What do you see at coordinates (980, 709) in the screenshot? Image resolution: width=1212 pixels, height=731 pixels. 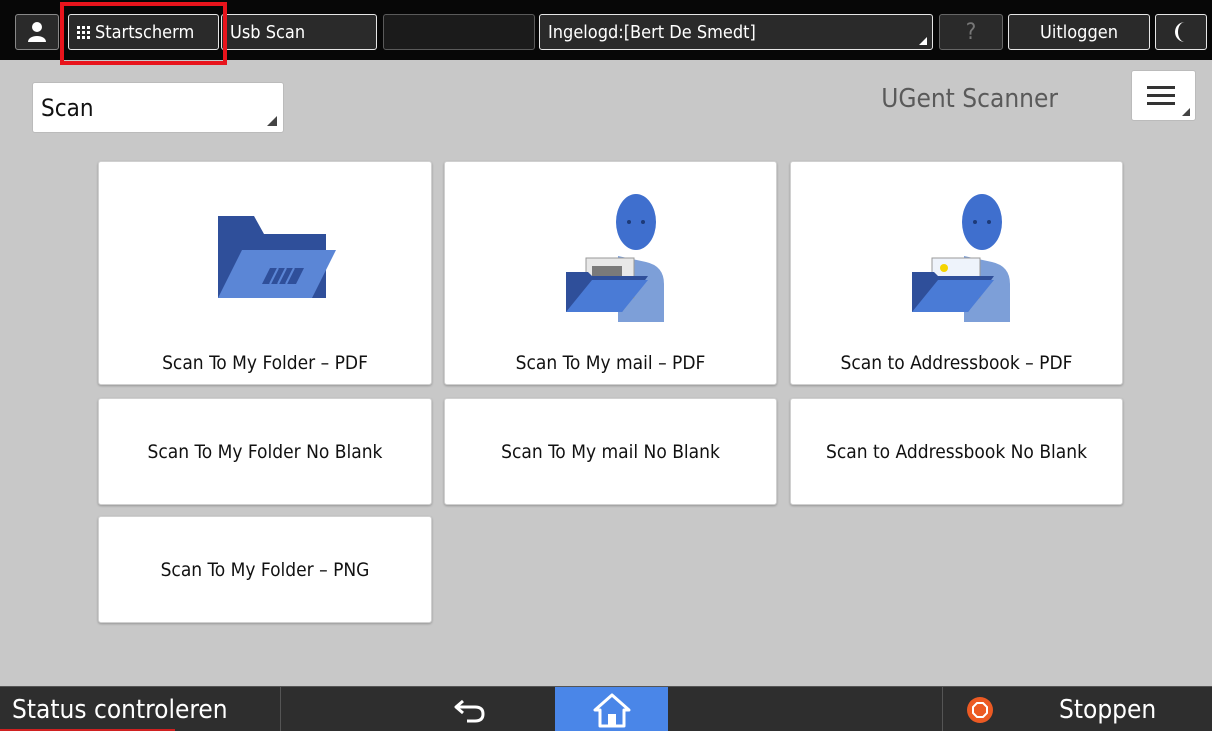 I see `stop-icon` at bounding box center [980, 709].